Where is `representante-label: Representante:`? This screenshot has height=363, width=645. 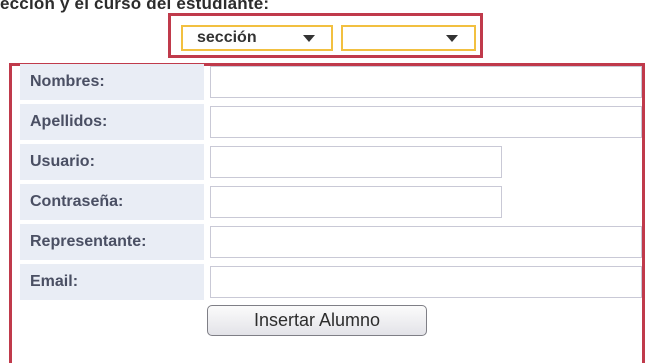 representante-label: Representante: is located at coordinates (112, 242).